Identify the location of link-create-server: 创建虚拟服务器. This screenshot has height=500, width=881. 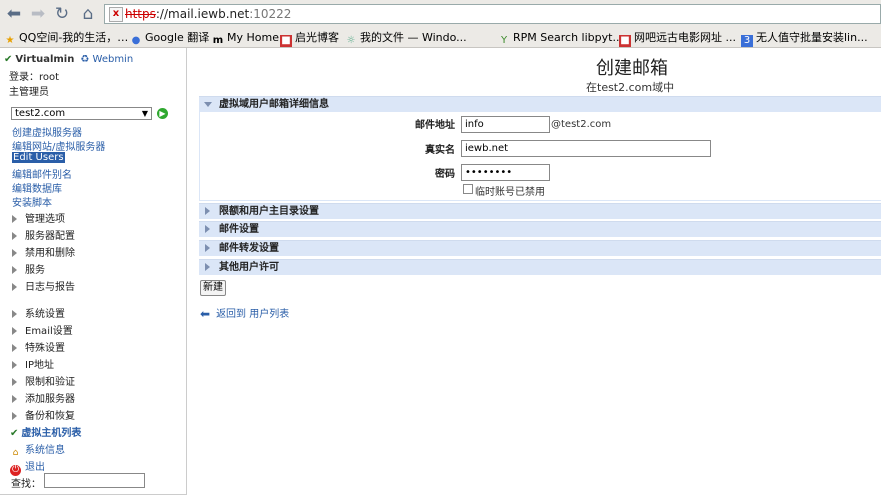
(47, 131).